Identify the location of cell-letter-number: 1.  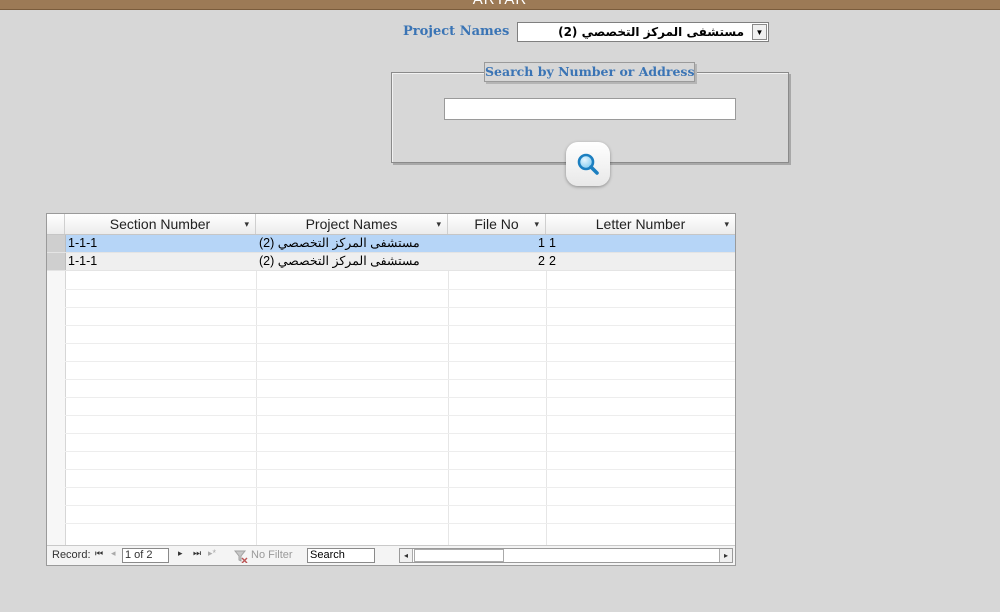
(639, 243).